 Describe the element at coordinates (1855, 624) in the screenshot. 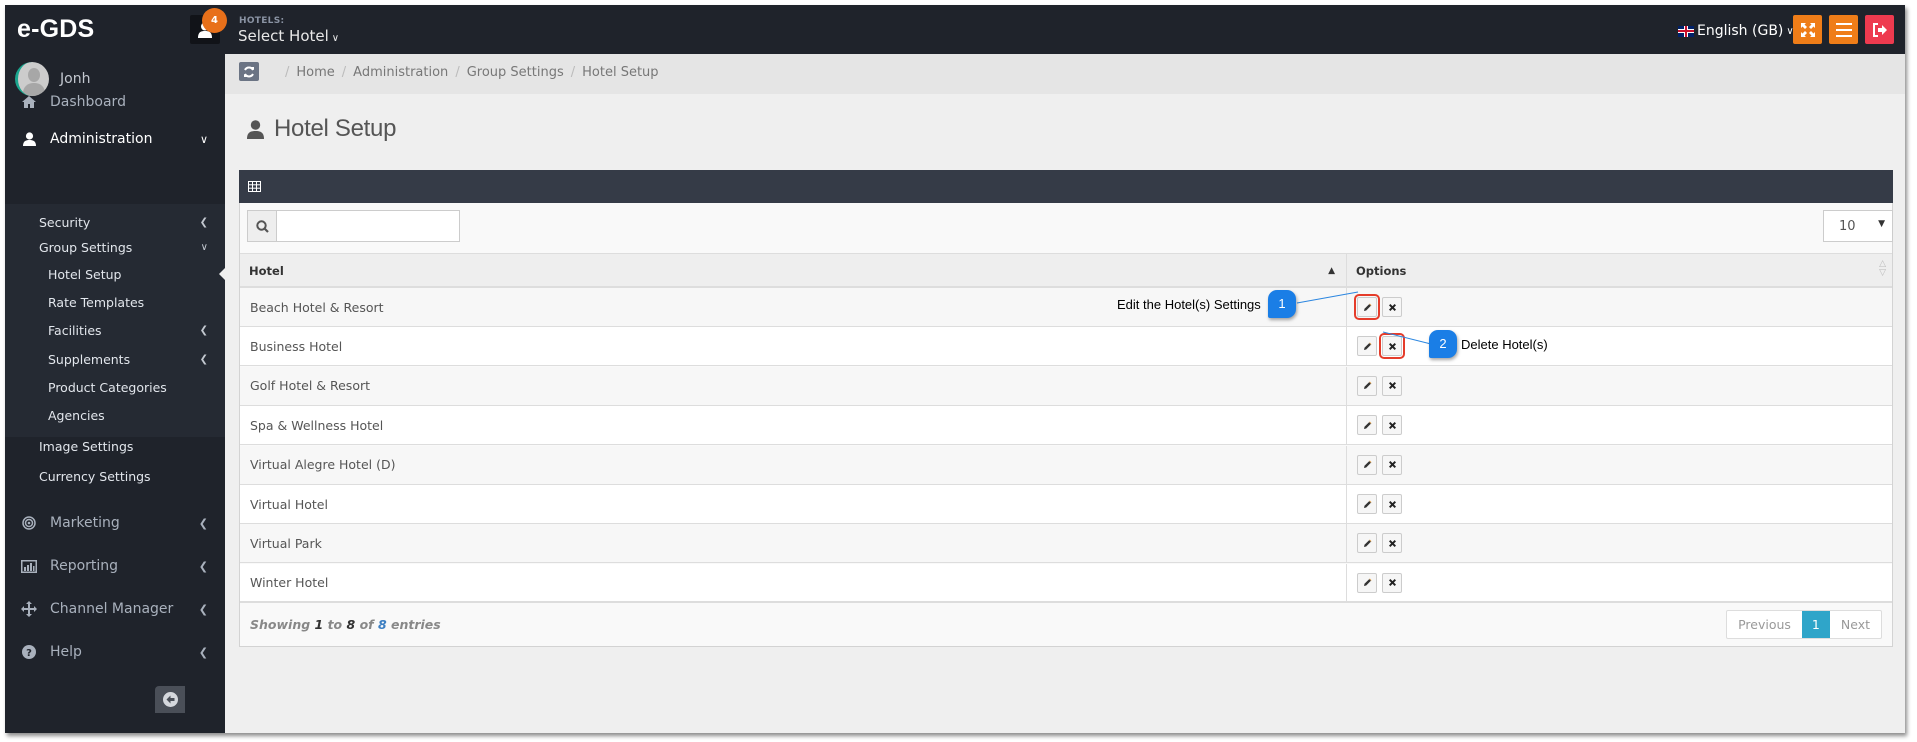

I see `pagination-next: Next` at that location.